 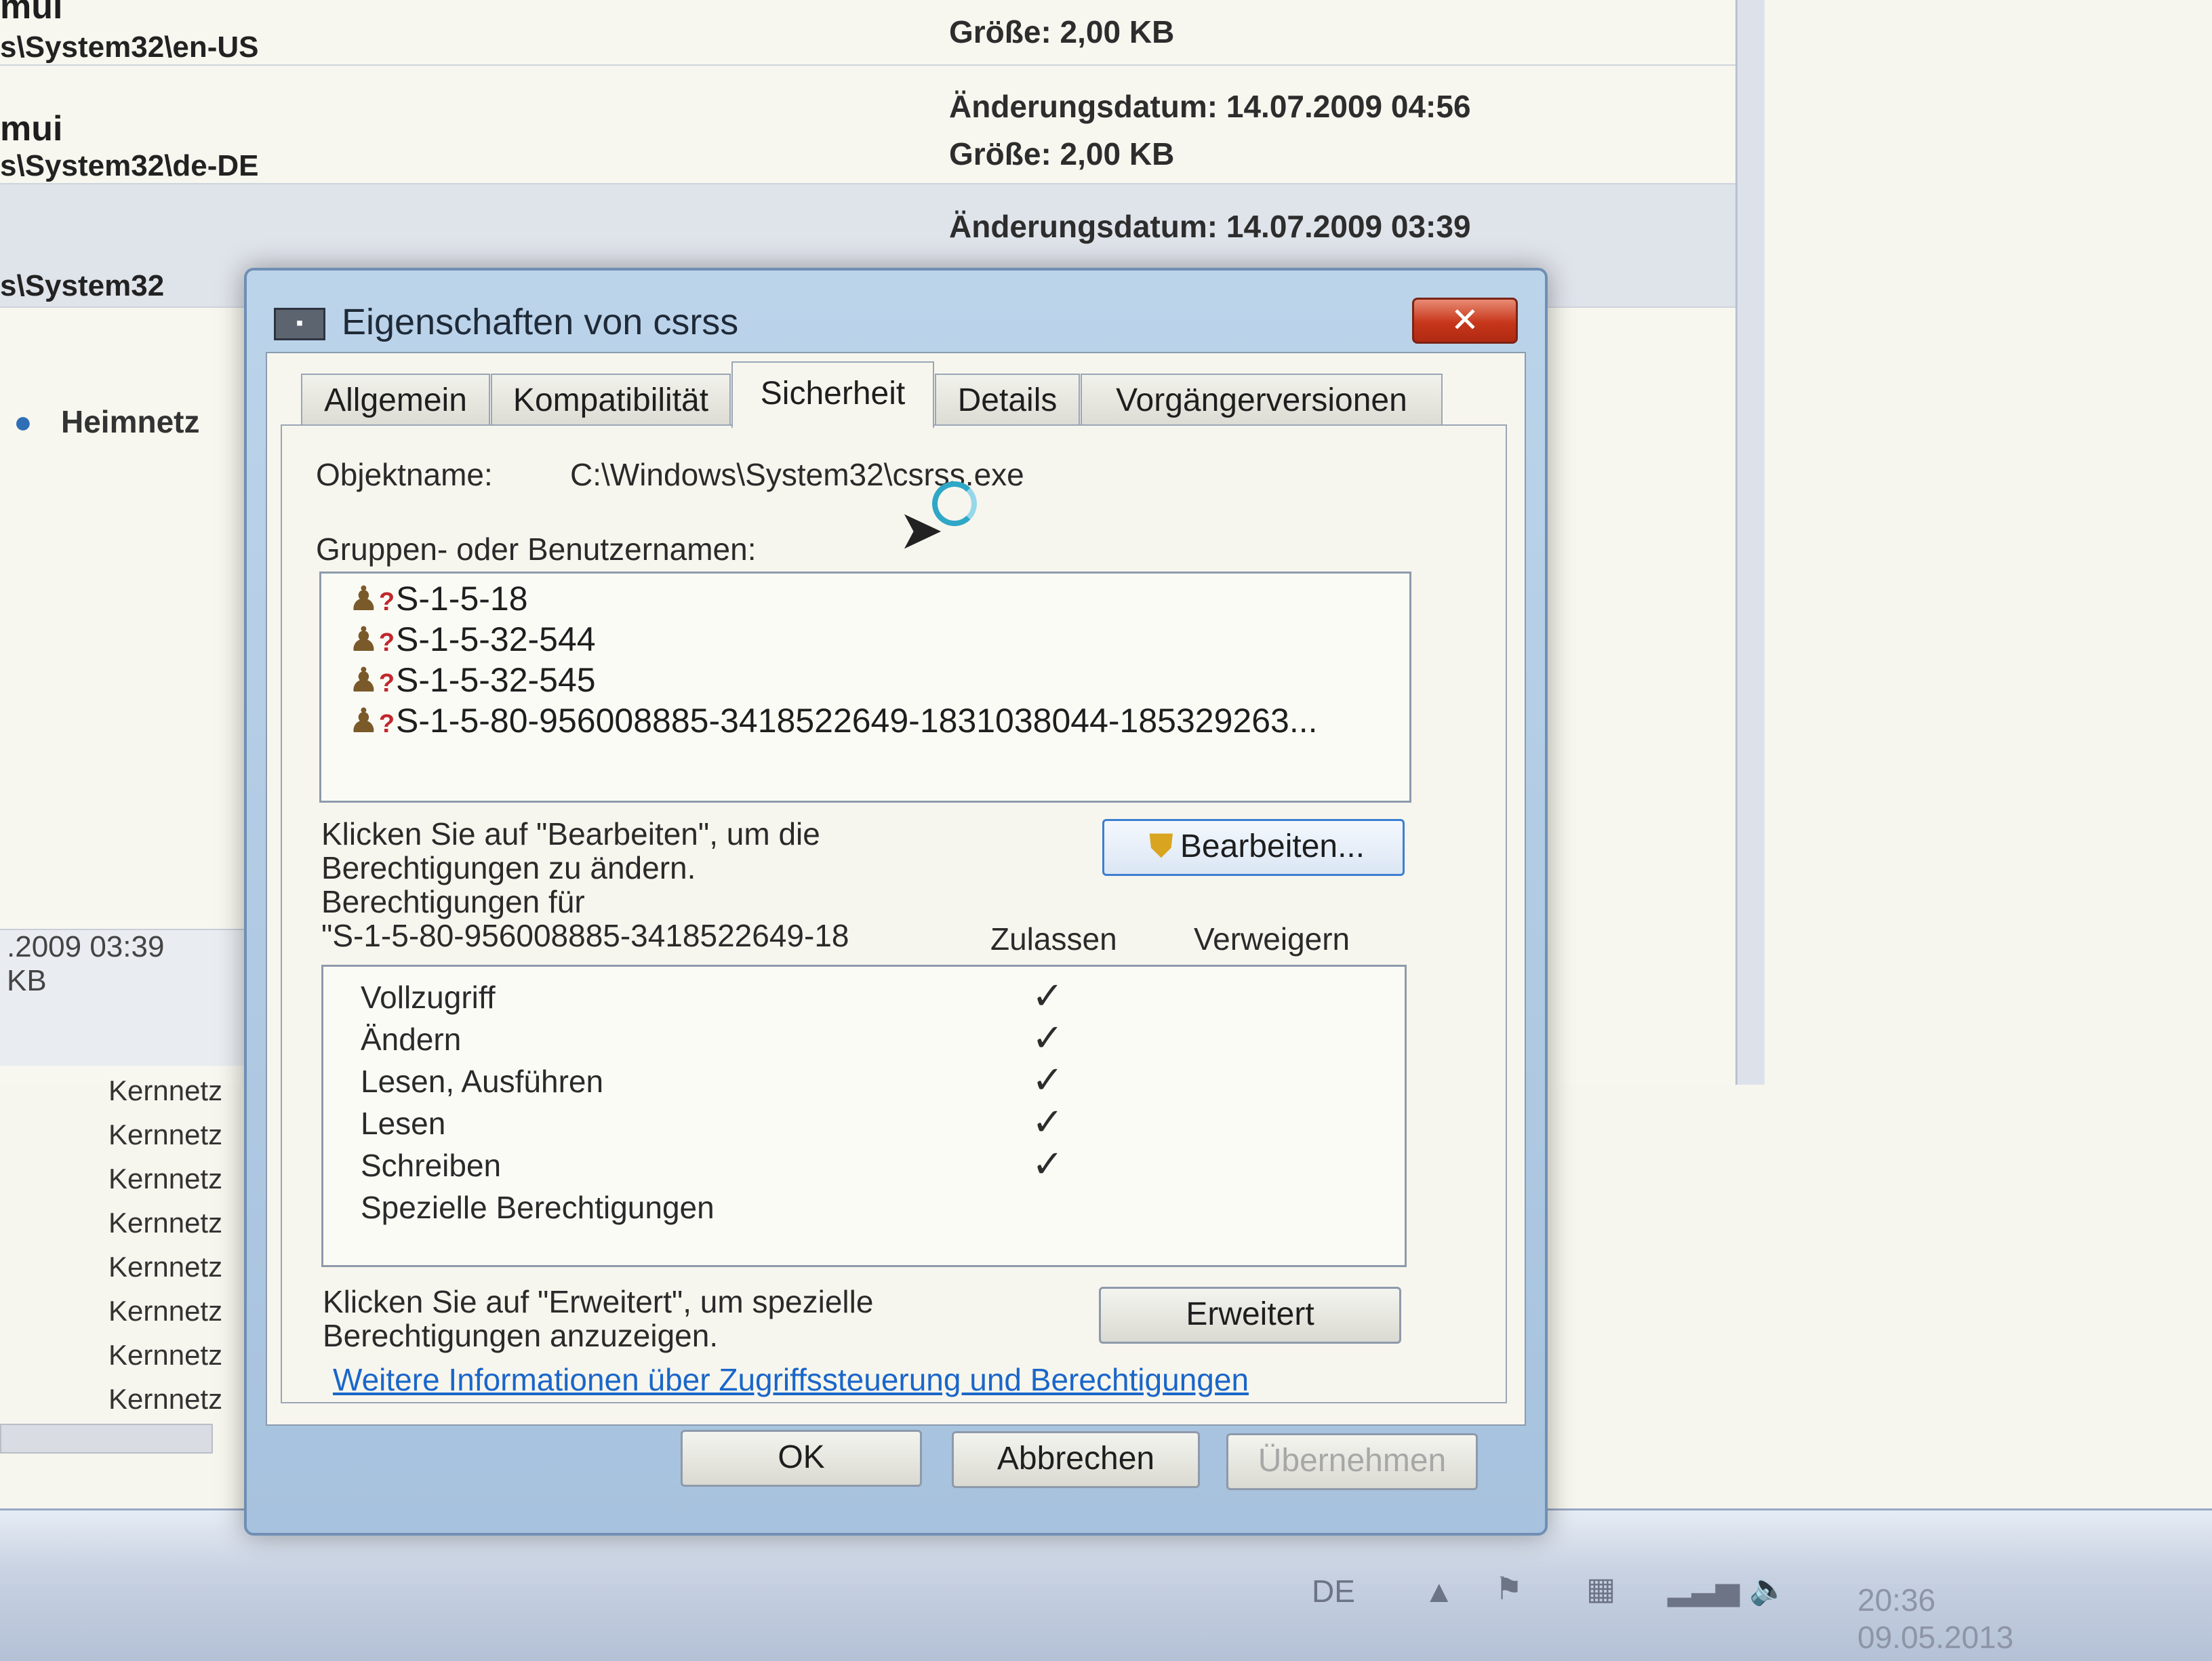 I want to click on column-deny: Verweigern, so click(x=1272, y=939).